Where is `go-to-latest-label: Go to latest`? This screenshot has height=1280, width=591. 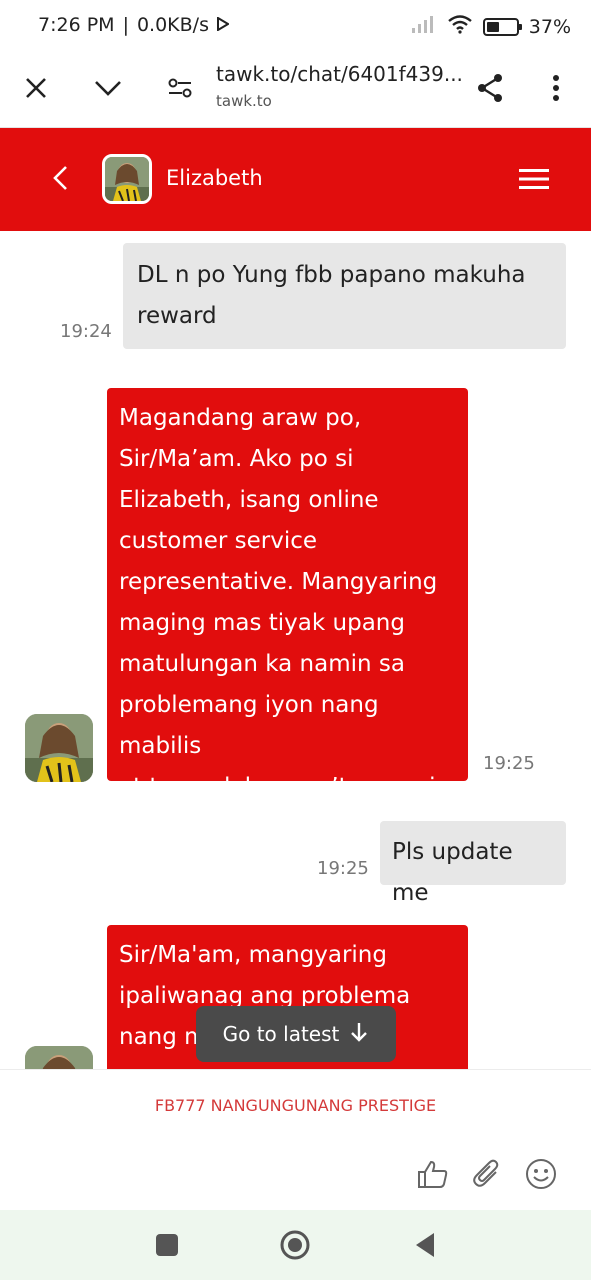
go-to-latest-label: Go to latest is located at coordinates (281, 1034).